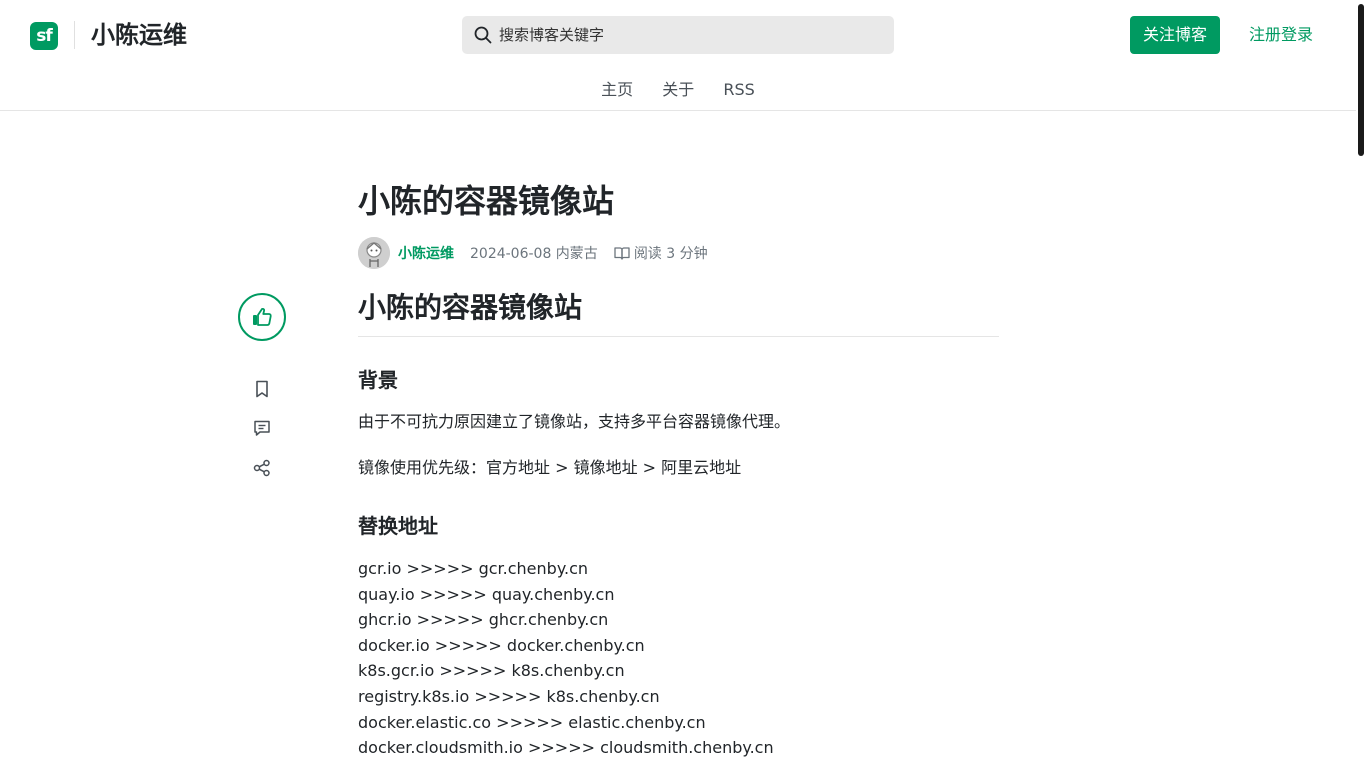  Describe the element at coordinates (689, 35) in the screenshot. I see `search-input` at that location.